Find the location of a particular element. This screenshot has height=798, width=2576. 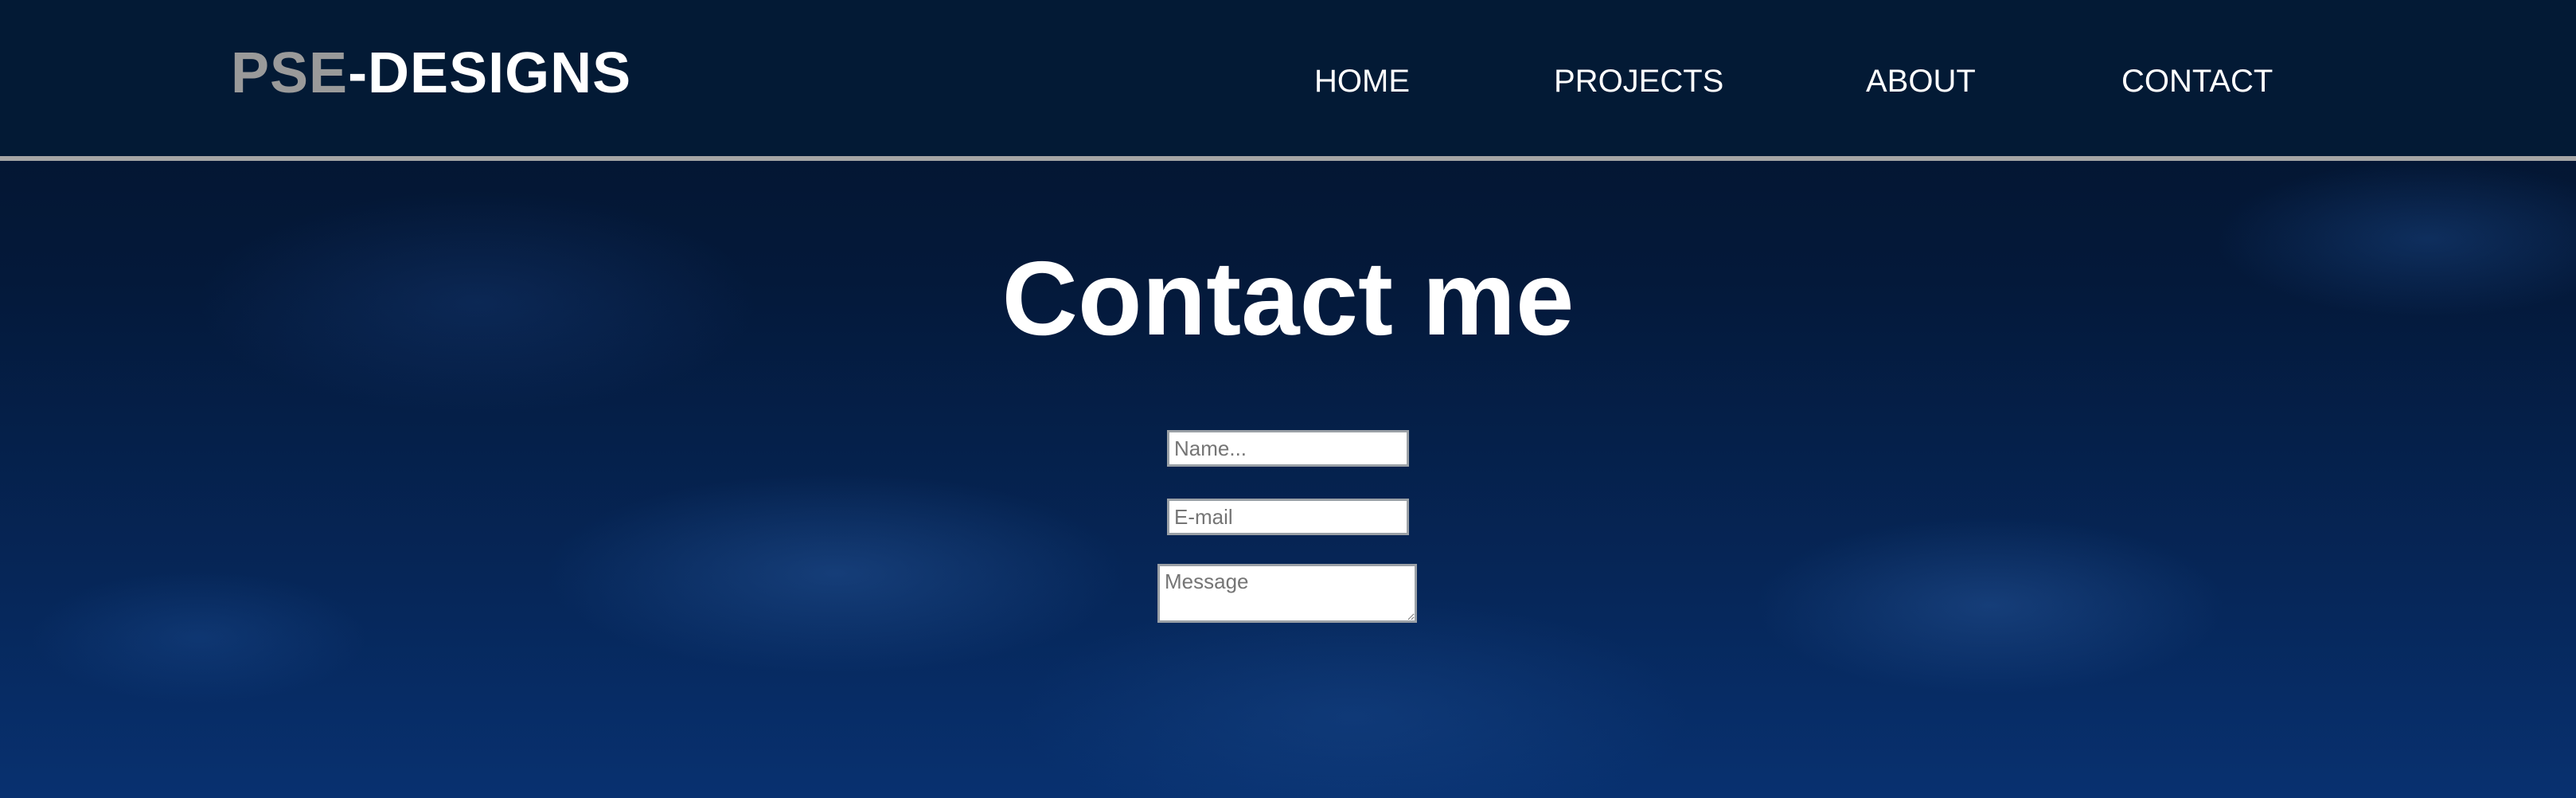

logo-part-designs: -DESIGNS is located at coordinates (490, 73).